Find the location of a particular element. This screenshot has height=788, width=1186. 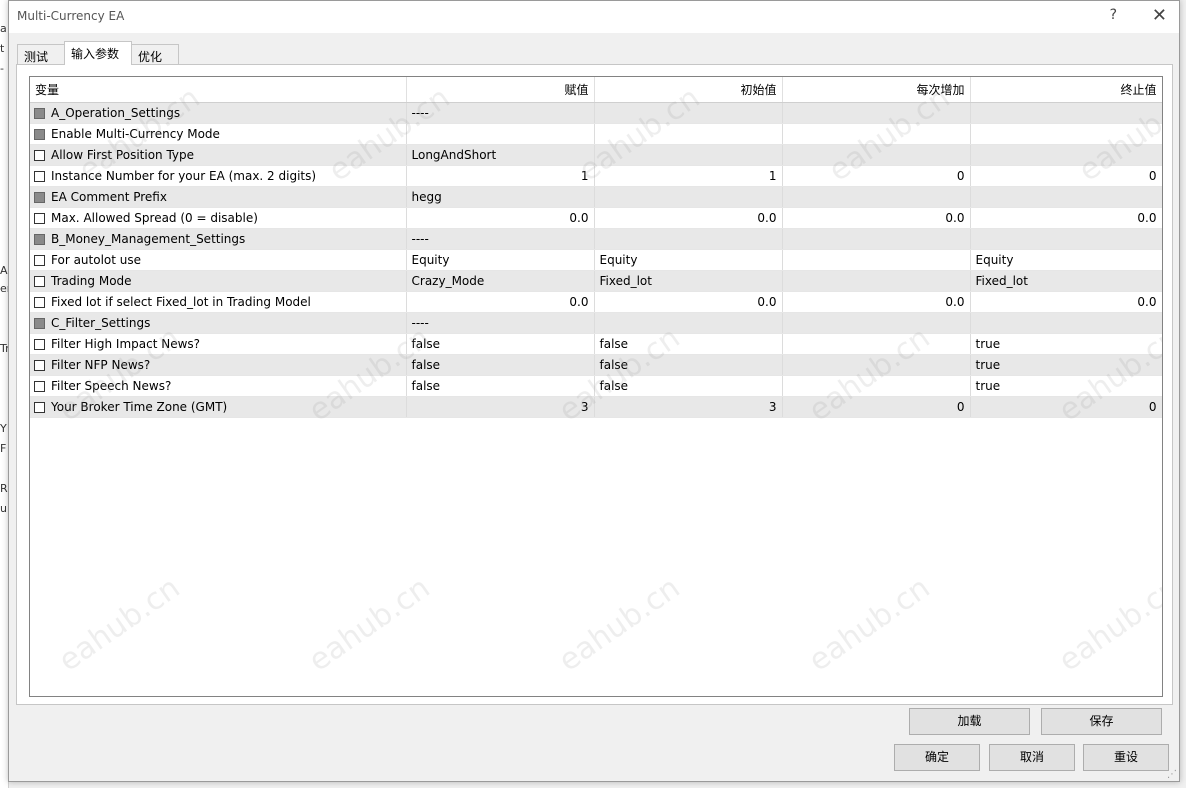

cell-variable: Filter NFP News? is located at coordinates (218, 365).